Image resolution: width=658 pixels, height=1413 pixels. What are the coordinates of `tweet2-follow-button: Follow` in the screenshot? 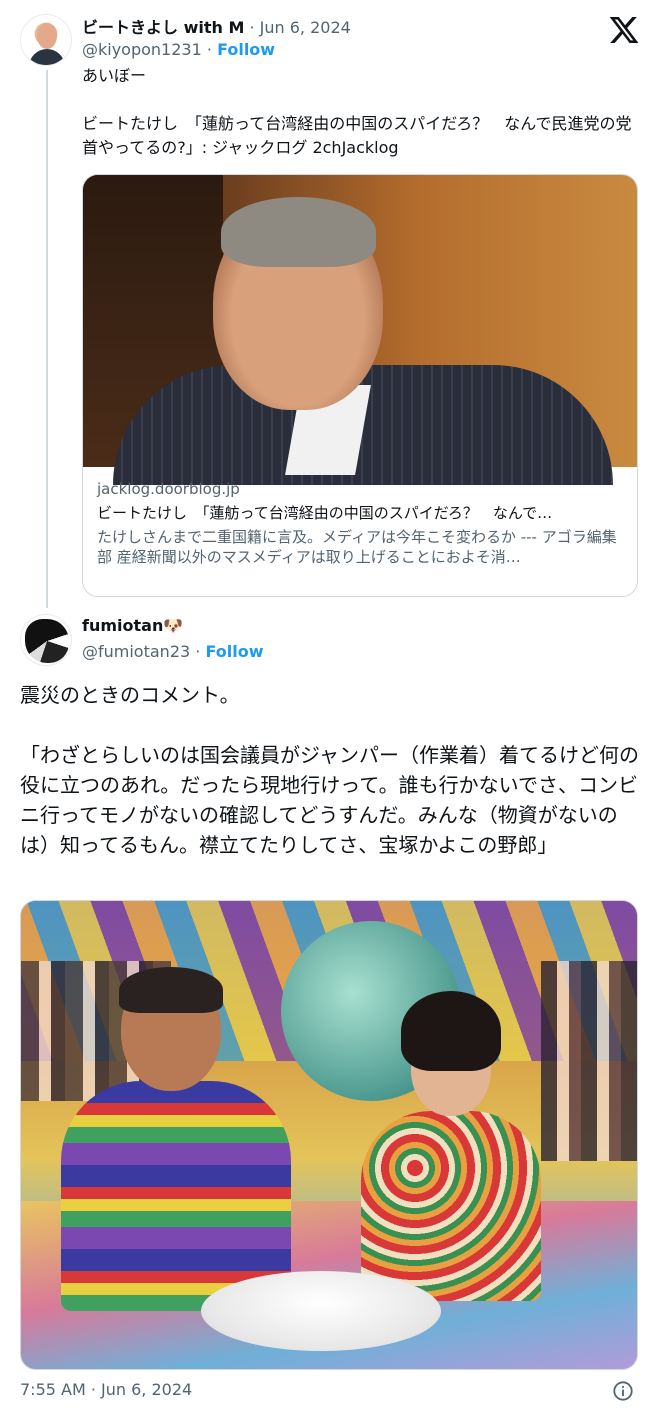 It's located at (234, 651).